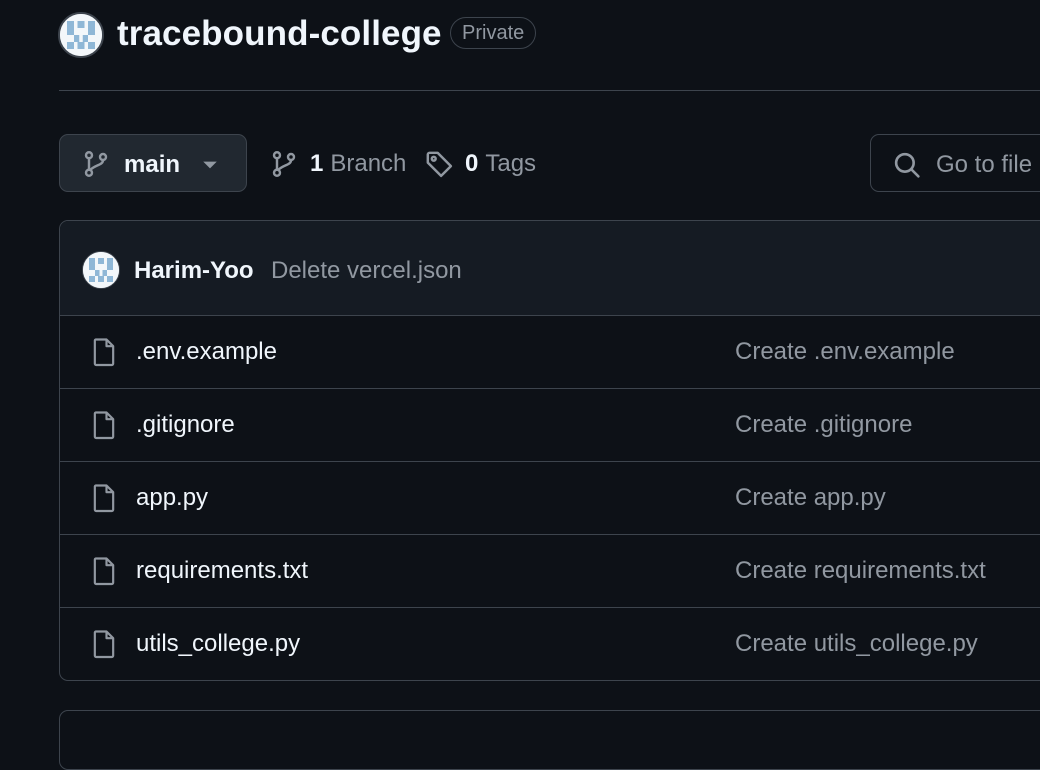 Image resolution: width=1040 pixels, height=770 pixels. I want to click on tag-count: 0, so click(472, 163).